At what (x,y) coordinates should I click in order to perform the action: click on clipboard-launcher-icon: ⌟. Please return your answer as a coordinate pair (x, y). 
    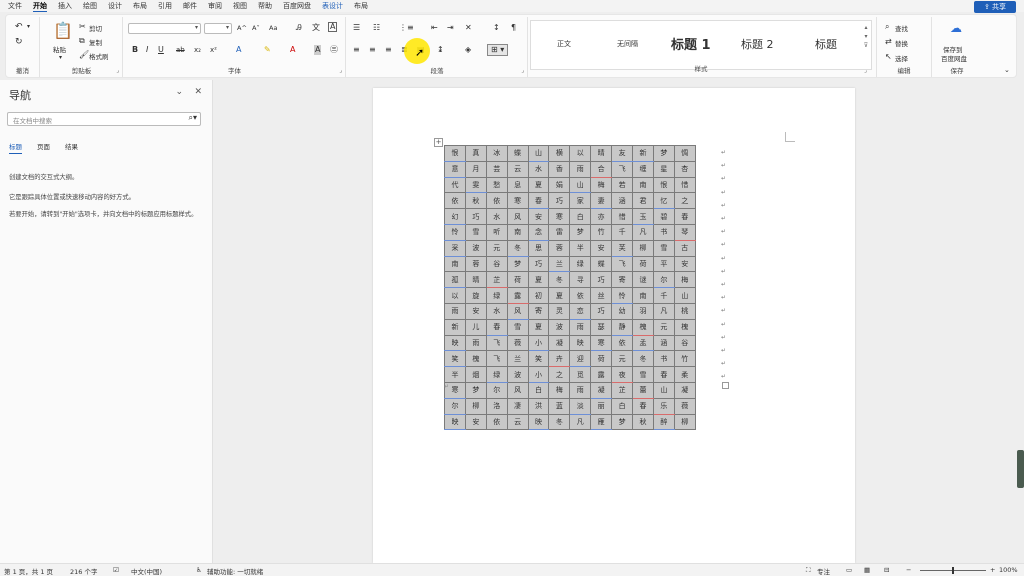
    Looking at the image, I should click on (117, 70).